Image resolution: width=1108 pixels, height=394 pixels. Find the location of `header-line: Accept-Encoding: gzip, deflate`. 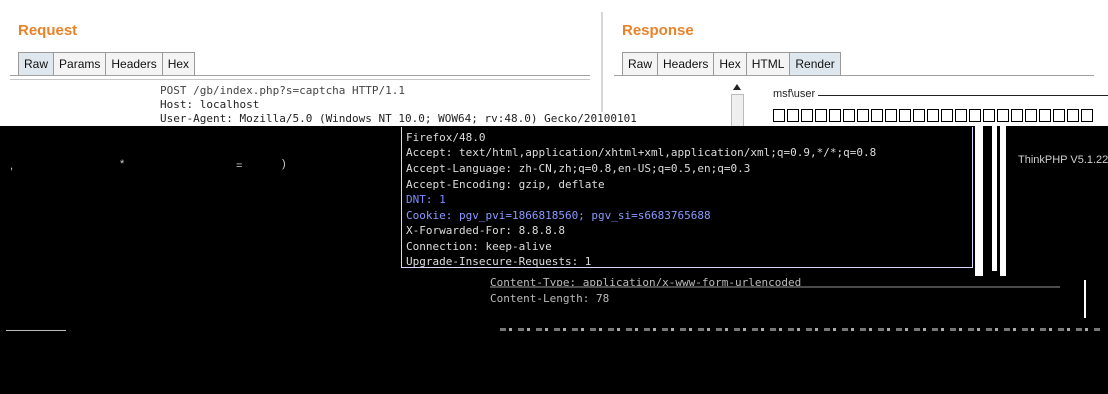

header-line: Accept-Encoding: gzip, deflate is located at coordinates (505, 184).